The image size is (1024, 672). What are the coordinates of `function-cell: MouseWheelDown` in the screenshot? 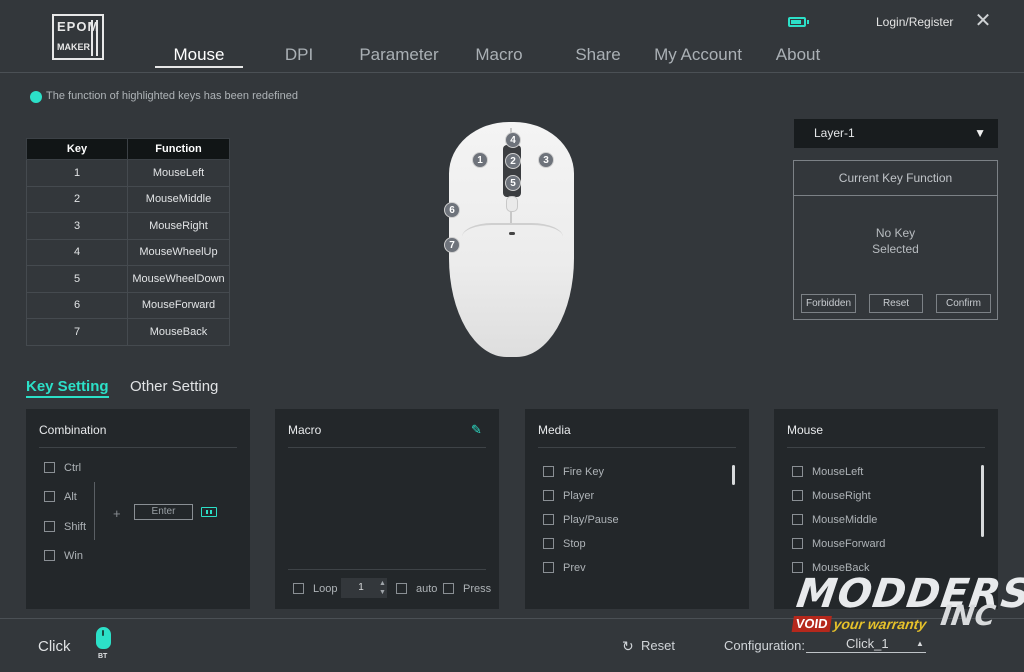 It's located at (178, 279).